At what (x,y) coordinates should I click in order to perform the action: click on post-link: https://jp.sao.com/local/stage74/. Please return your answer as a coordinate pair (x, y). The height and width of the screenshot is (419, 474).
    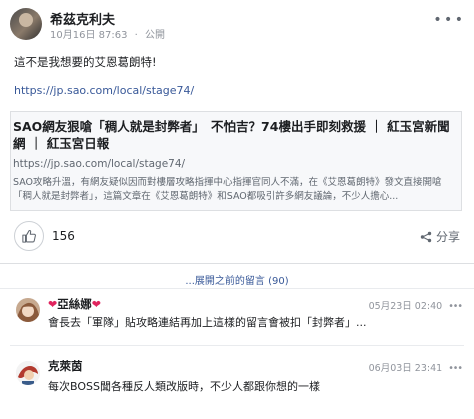
    Looking at the image, I should click on (104, 90).